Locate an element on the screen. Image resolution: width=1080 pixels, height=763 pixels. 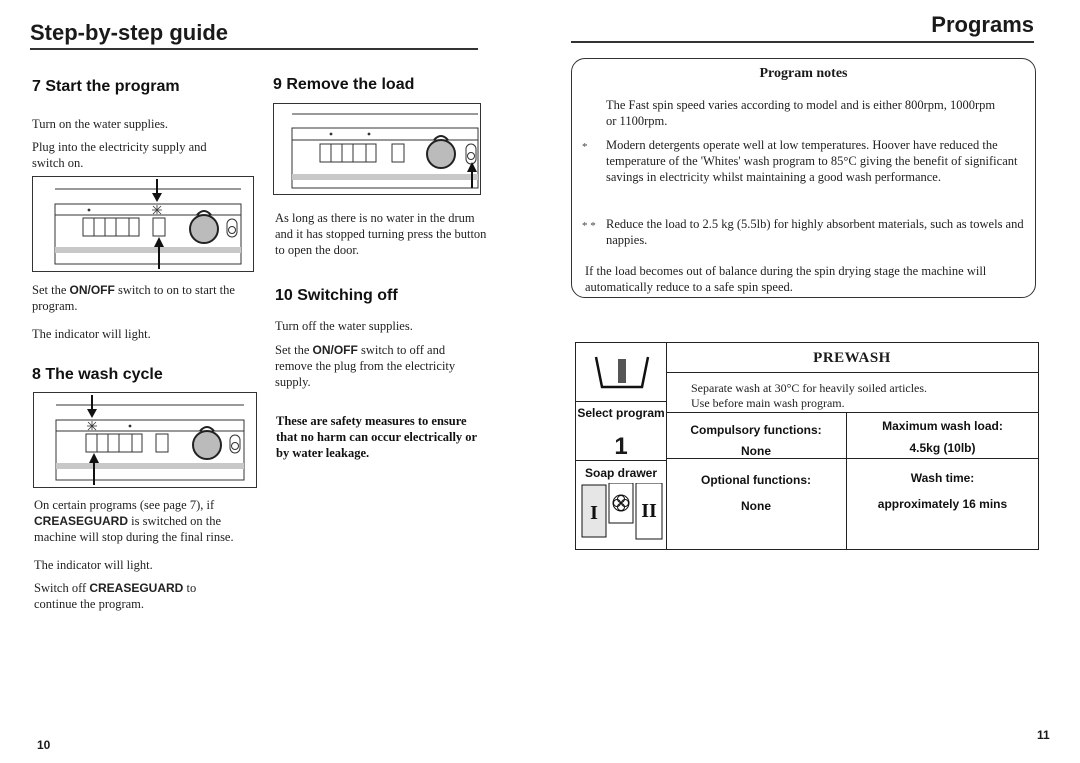
text: On certain programs (see page 7), if is located at coordinates (124, 505).